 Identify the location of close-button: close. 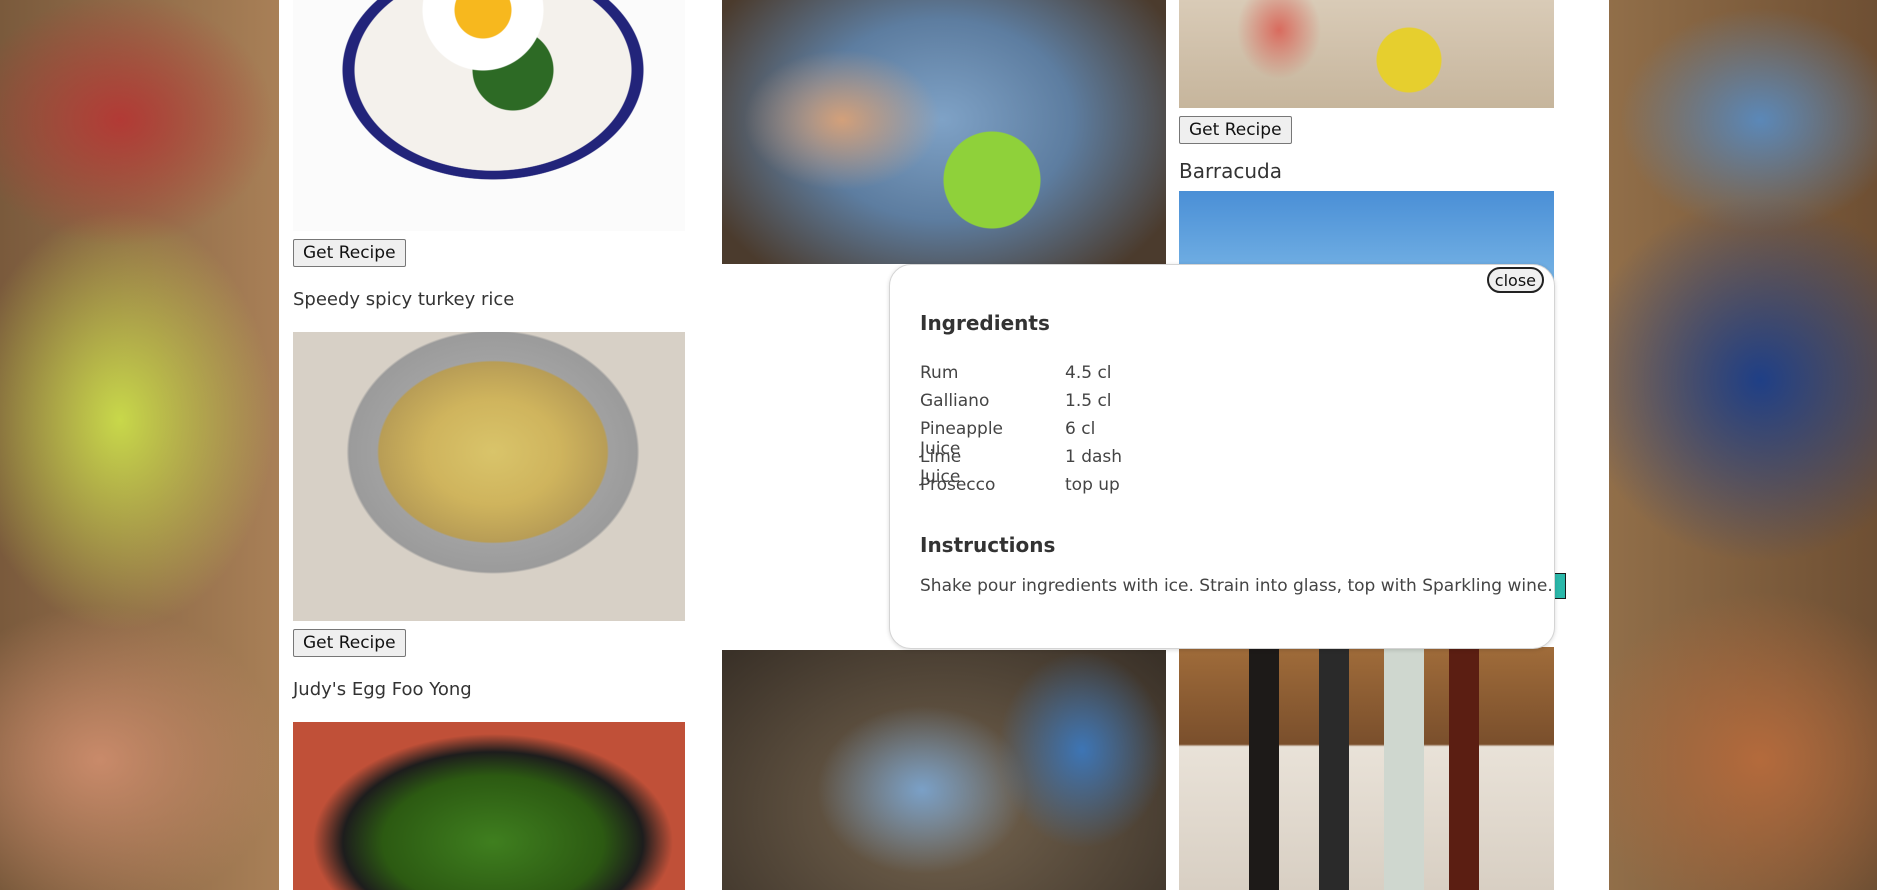
(1515, 280).